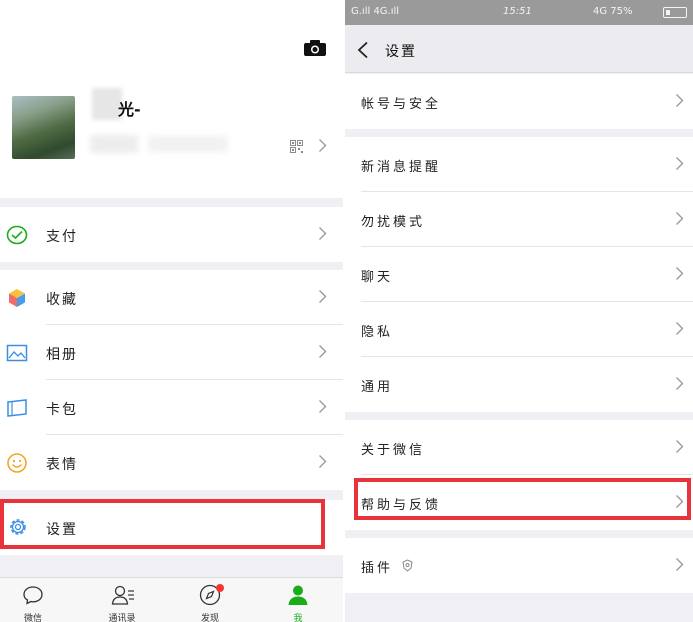  I want to click on settings-item-plugins: 插件, so click(519, 565).